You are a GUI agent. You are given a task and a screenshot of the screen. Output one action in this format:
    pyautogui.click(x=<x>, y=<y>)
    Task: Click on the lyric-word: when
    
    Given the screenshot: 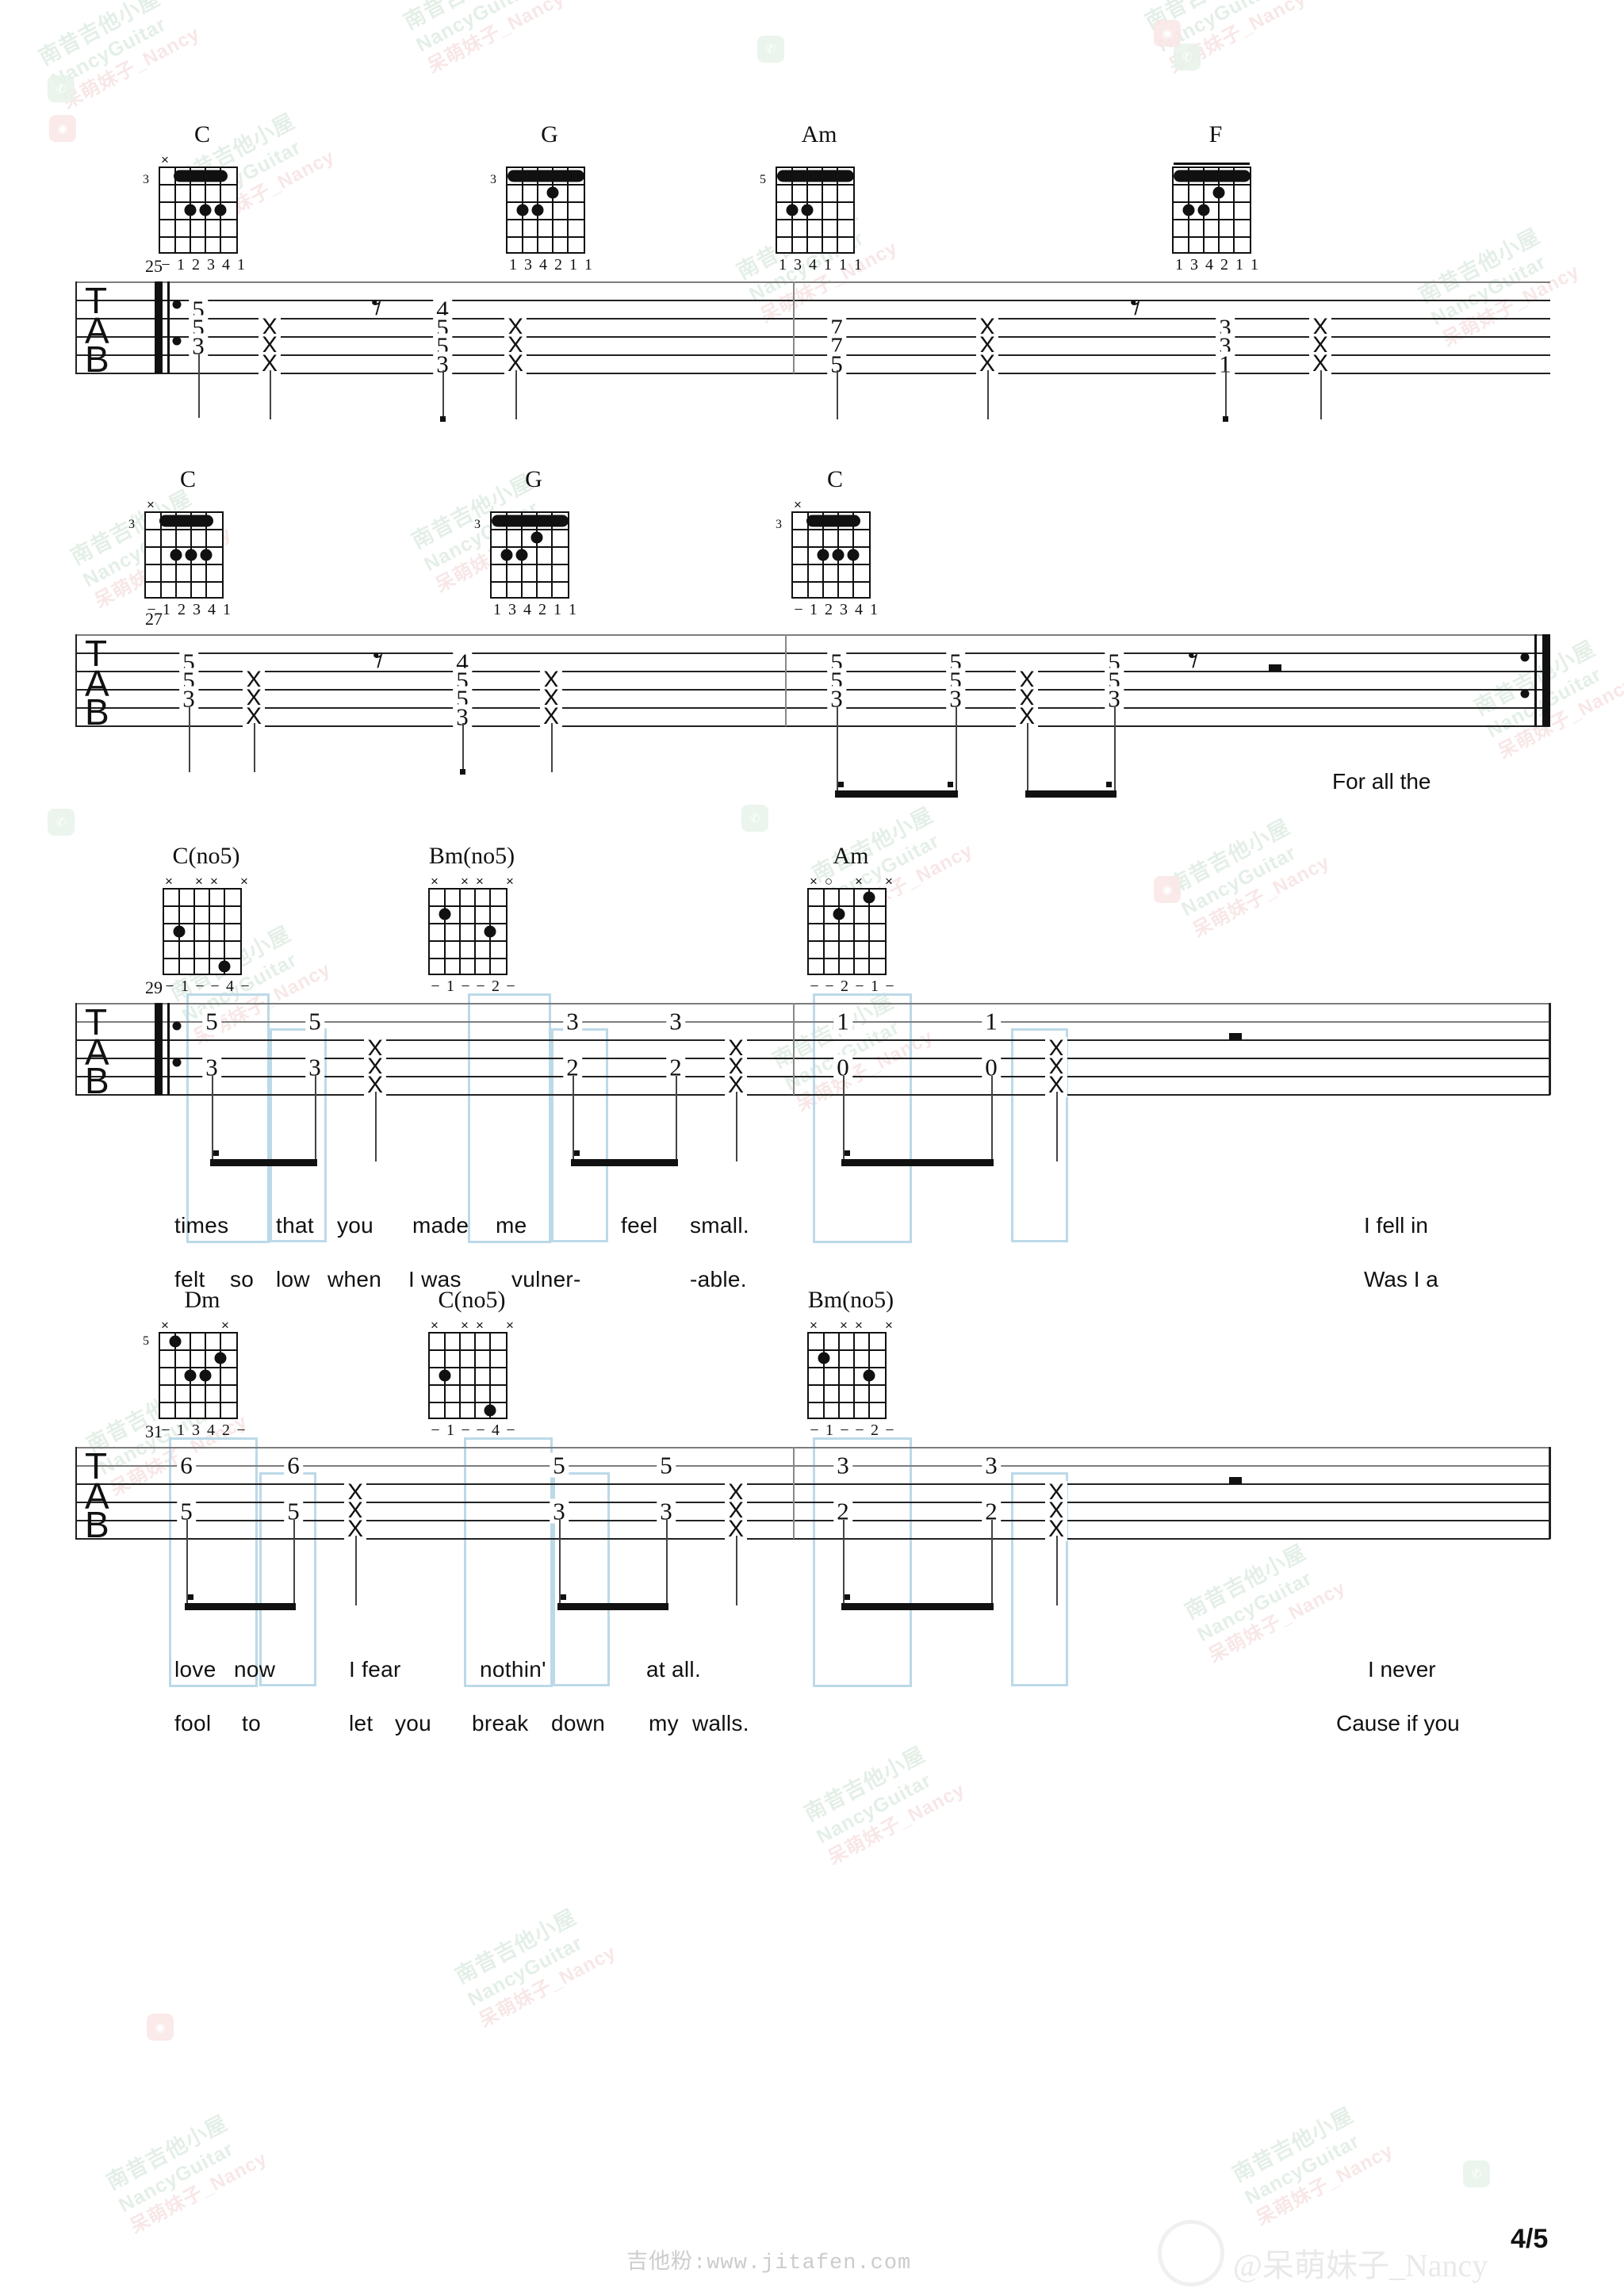 What is the action you would take?
    pyautogui.click(x=354, y=1279)
    